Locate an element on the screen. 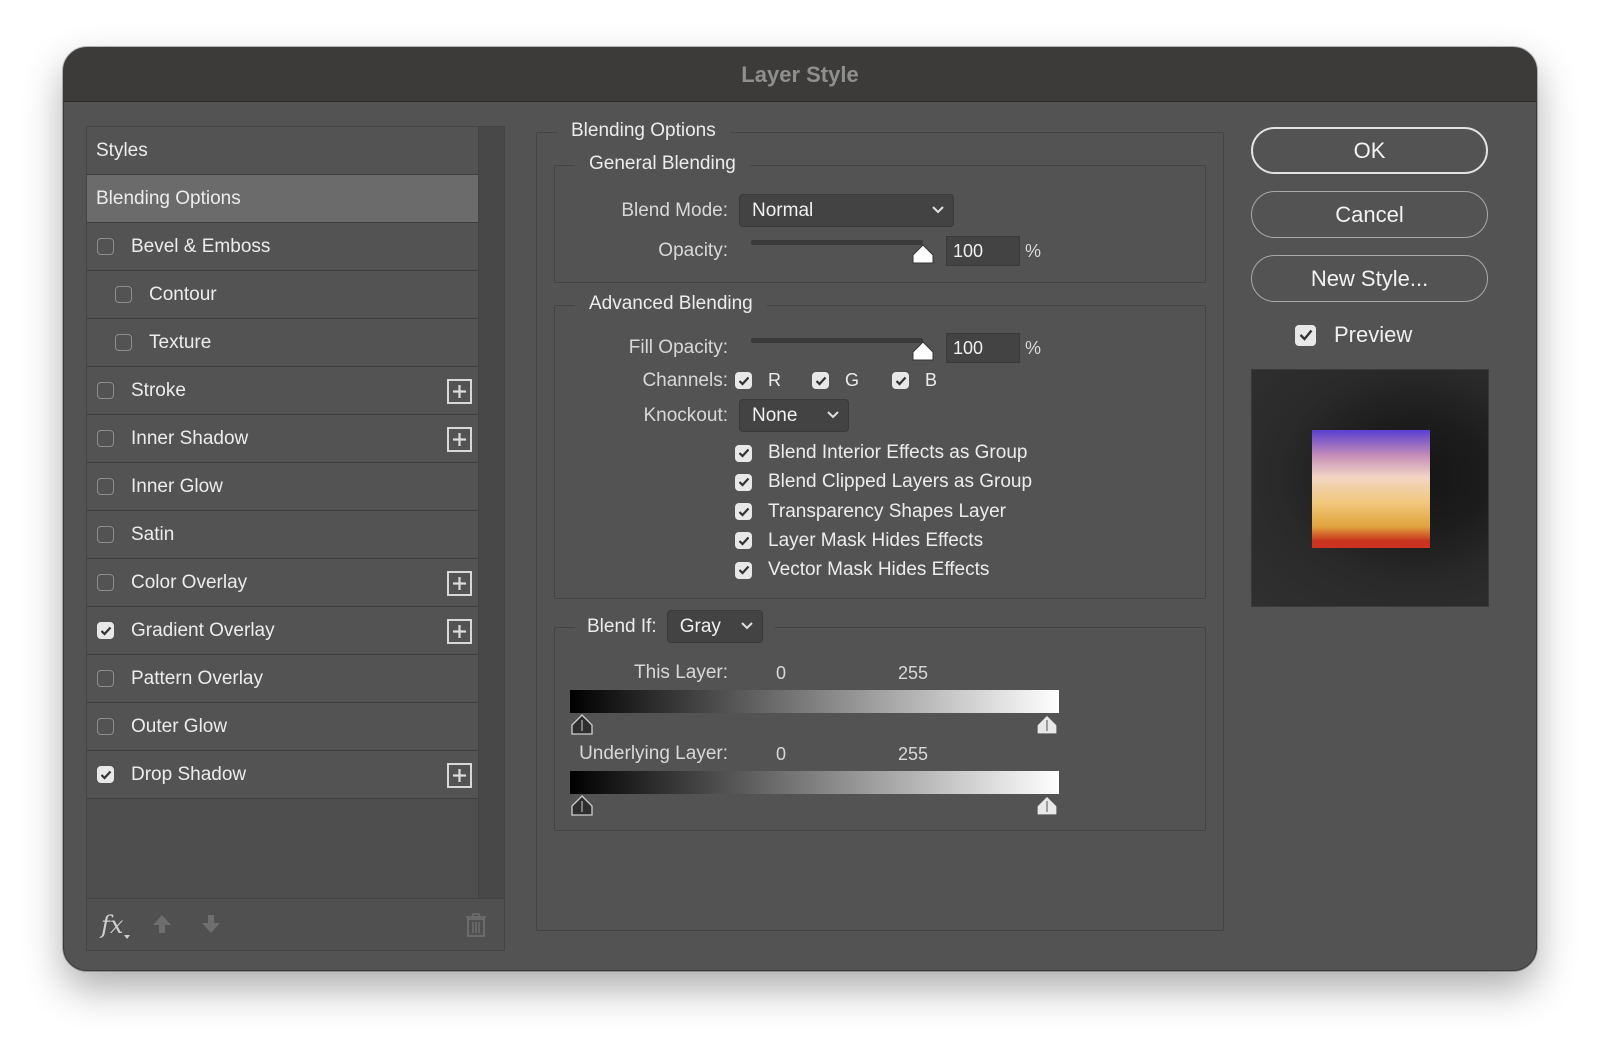 This screenshot has height=1049, width=1600. preview-gradient-swatch is located at coordinates (1371, 489).